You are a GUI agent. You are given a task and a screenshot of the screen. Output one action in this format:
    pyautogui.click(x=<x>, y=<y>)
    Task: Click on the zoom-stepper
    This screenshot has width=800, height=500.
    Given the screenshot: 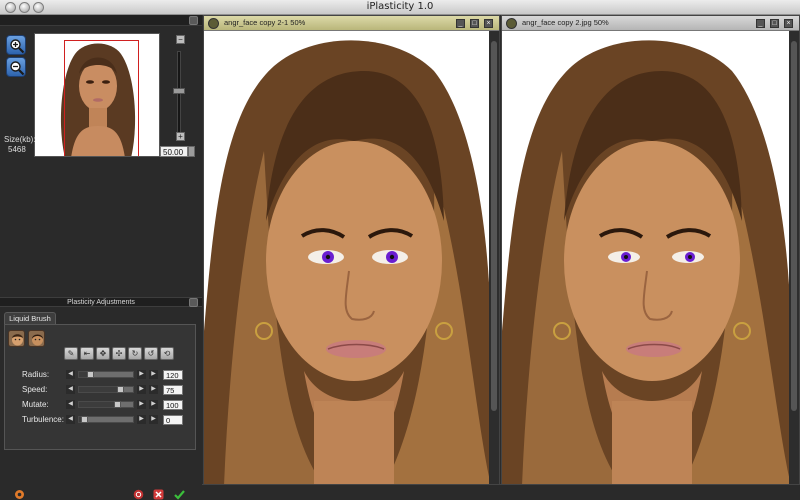 What is the action you would take?
    pyautogui.click(x=191, y=151)
    